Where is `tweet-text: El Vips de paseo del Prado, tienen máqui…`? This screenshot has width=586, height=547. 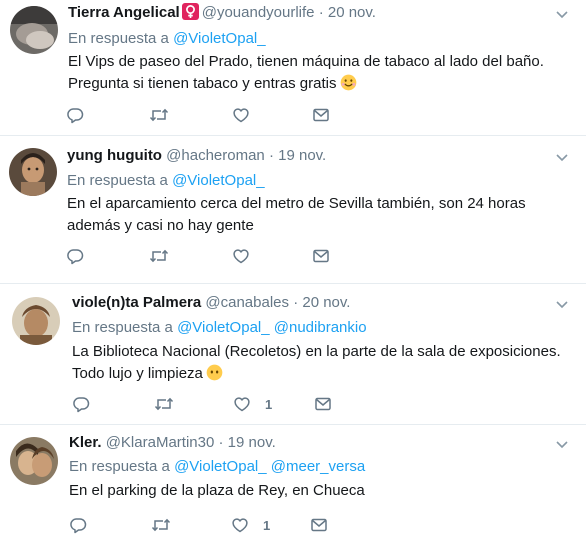
tweet-text: El Vips de paseo del Prado, tienen máqui… is located at coordinates (320, 73).